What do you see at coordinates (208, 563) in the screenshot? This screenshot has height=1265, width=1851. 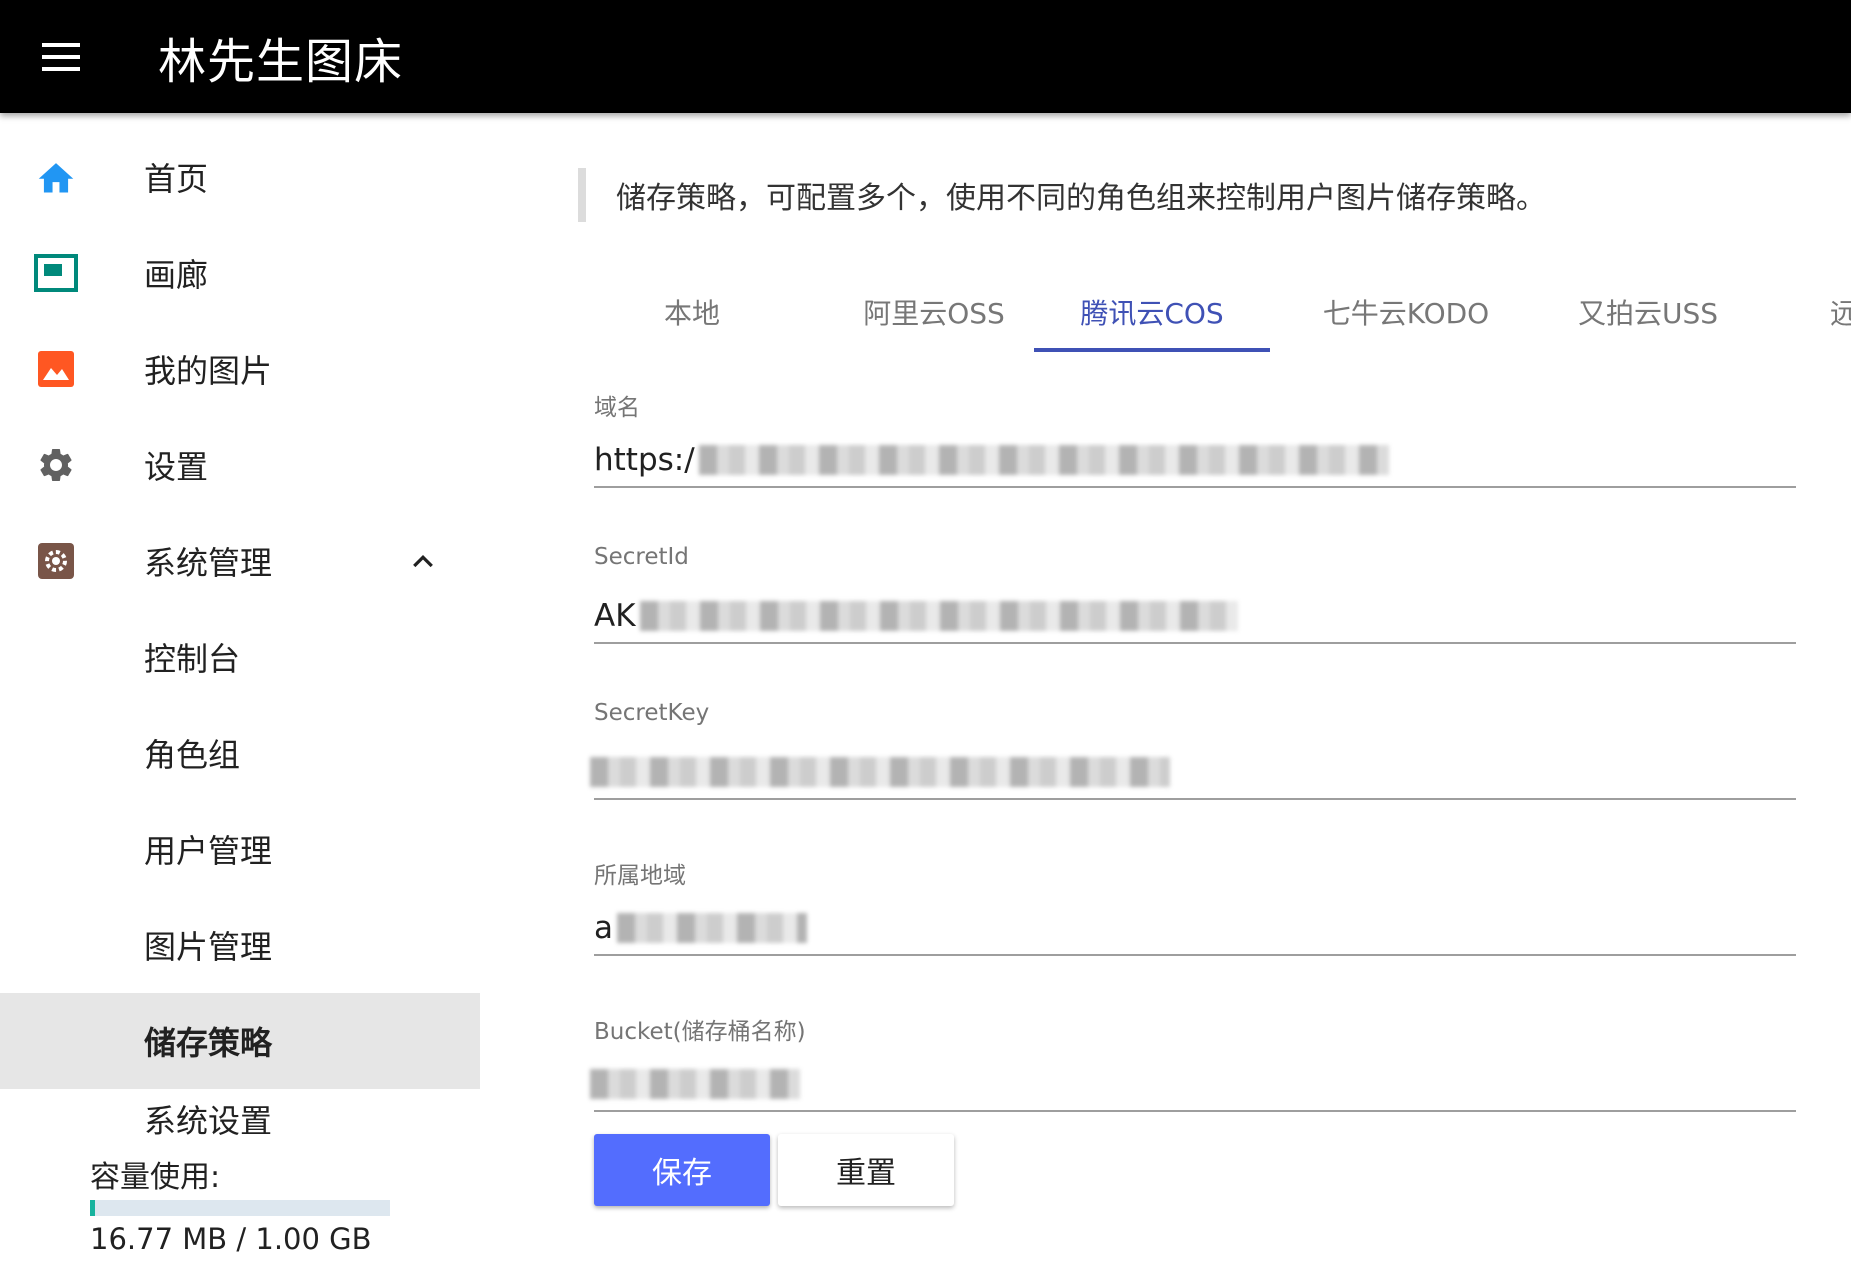 I see `sidebar-item-label: 系统管理` at bounding box center [208, 563].